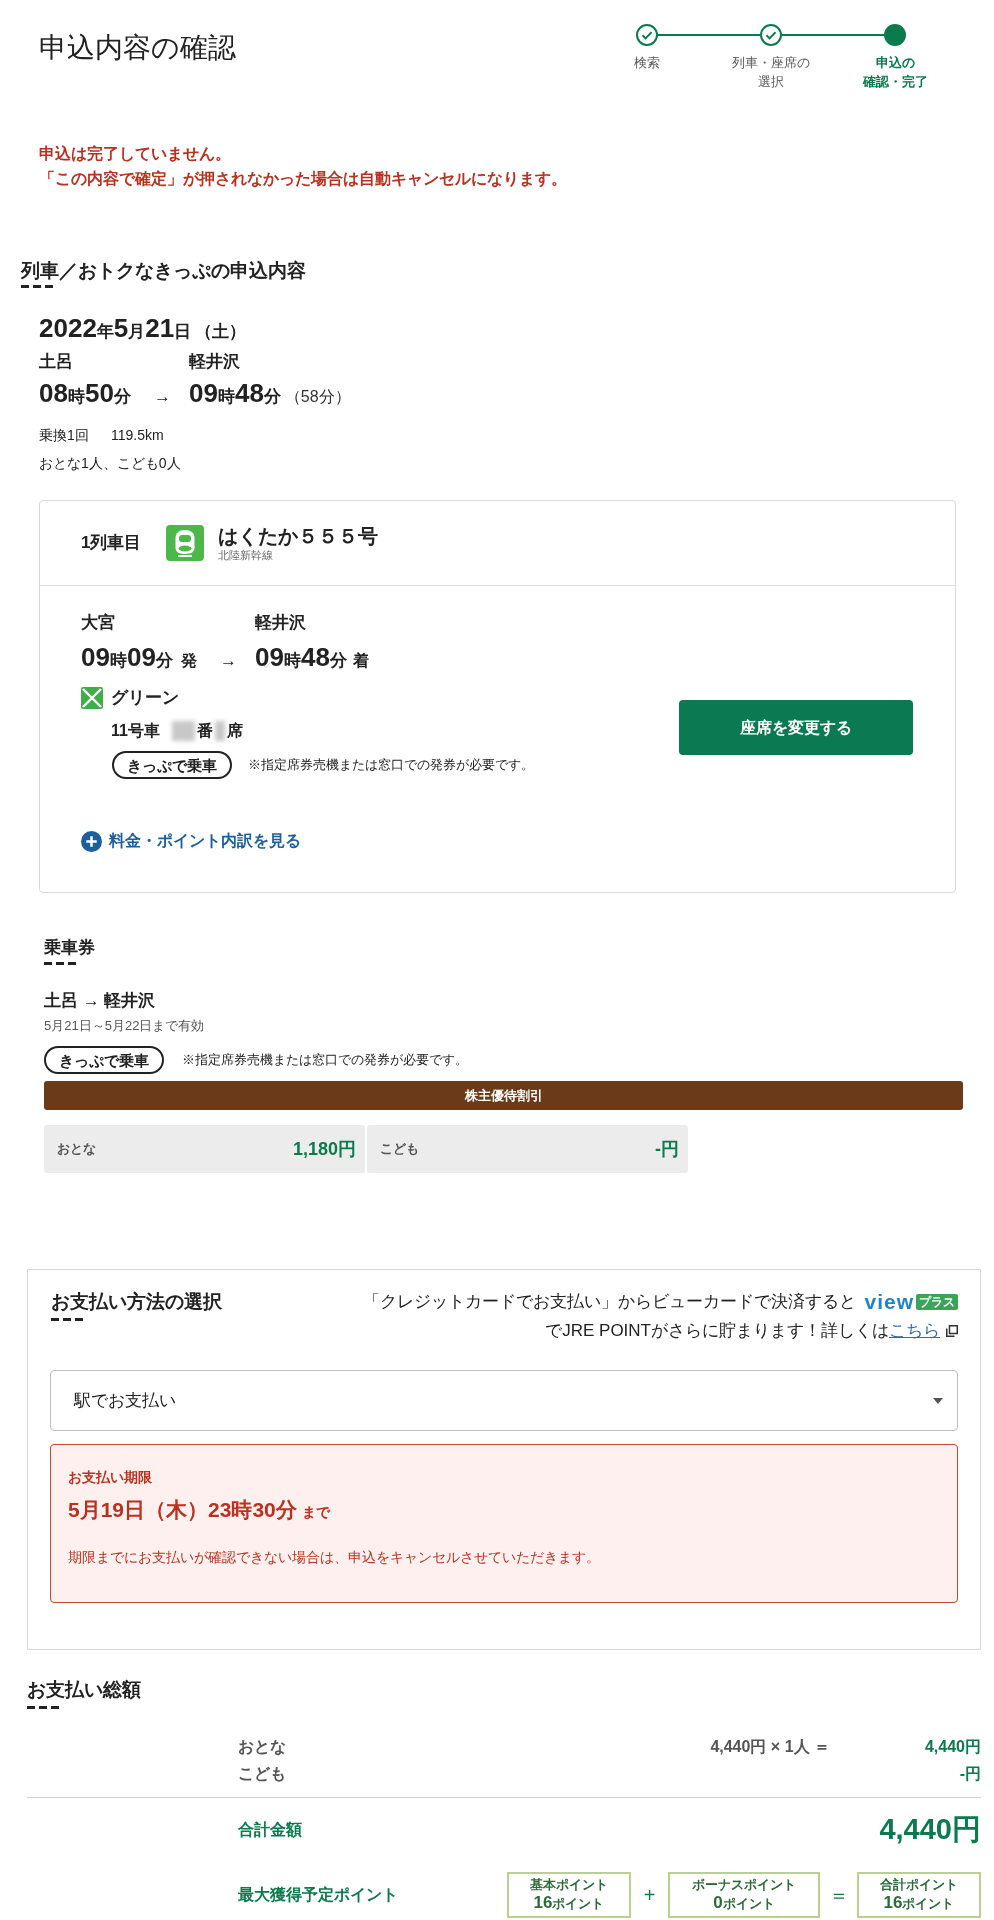 This screenshot has width=994, height=1920. Describe the element at coordinates (115, 328) in the screenshot. I see `travel-date: 2022年5月21日` at that location.